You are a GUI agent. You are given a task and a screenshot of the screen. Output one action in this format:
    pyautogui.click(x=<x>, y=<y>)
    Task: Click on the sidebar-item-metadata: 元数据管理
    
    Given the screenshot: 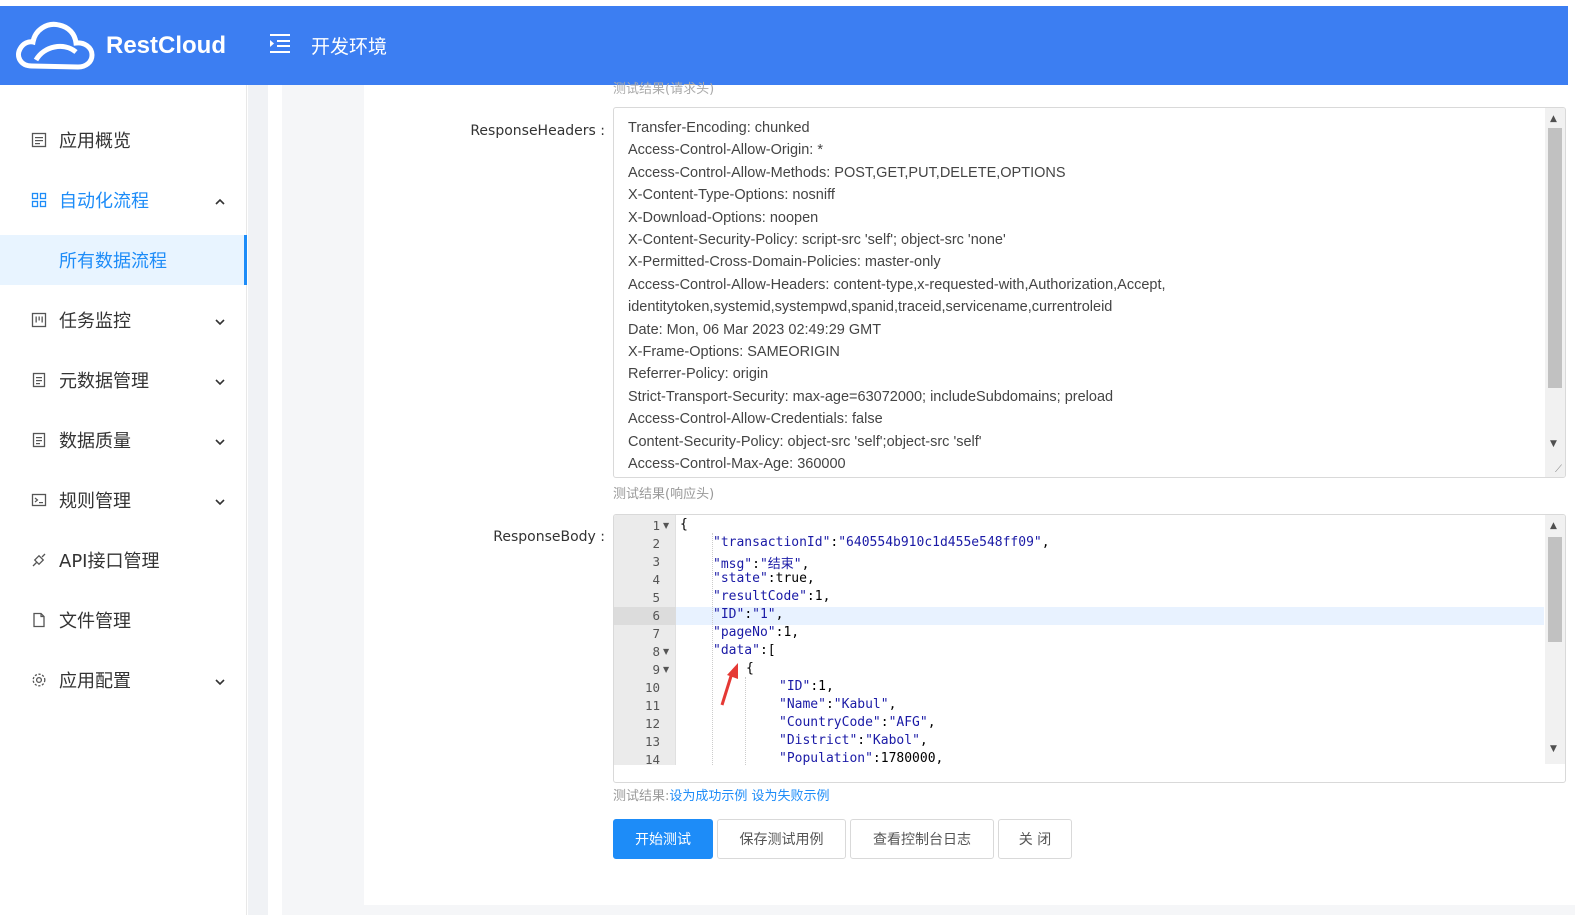 What is the action you would take?
    pyautogui.click(x=123, y=380)
    